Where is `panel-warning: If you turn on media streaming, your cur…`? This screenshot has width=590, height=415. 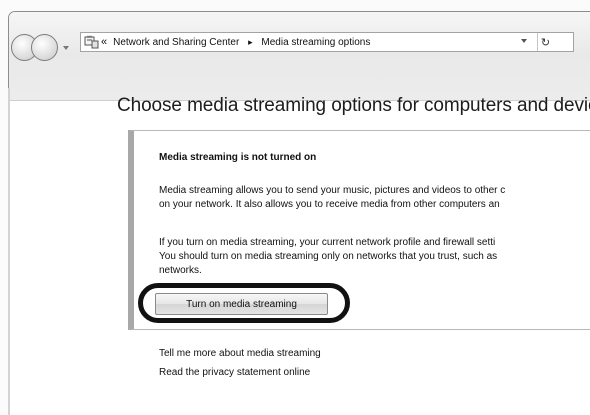 panel-warning: If you turn on media streaming, your cur… is located at coordinates (374, 257).